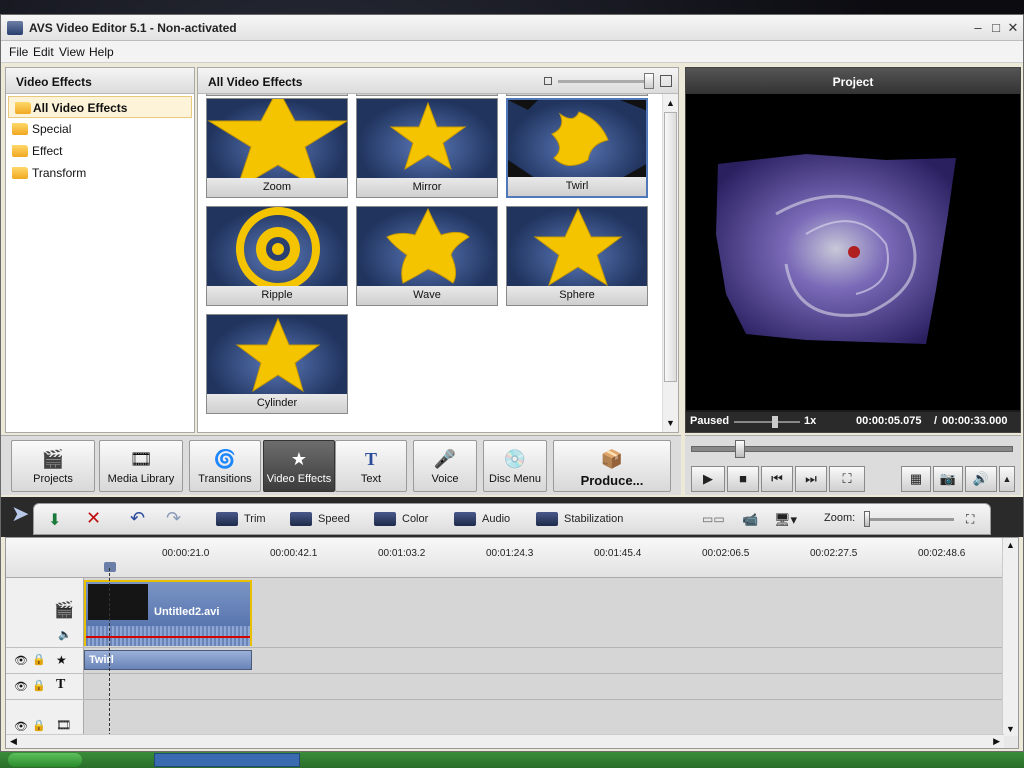  I want to click on scroll-left-icon: ◀, so click(13, 741).